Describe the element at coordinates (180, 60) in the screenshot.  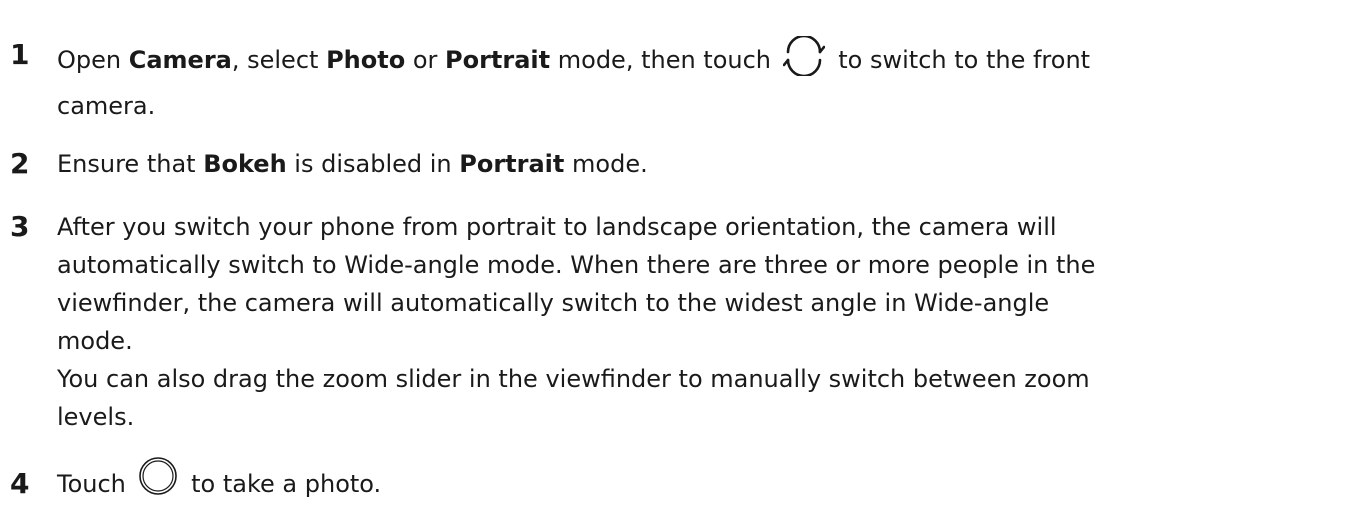
I see `bold-term-camera: Camera` at that location.